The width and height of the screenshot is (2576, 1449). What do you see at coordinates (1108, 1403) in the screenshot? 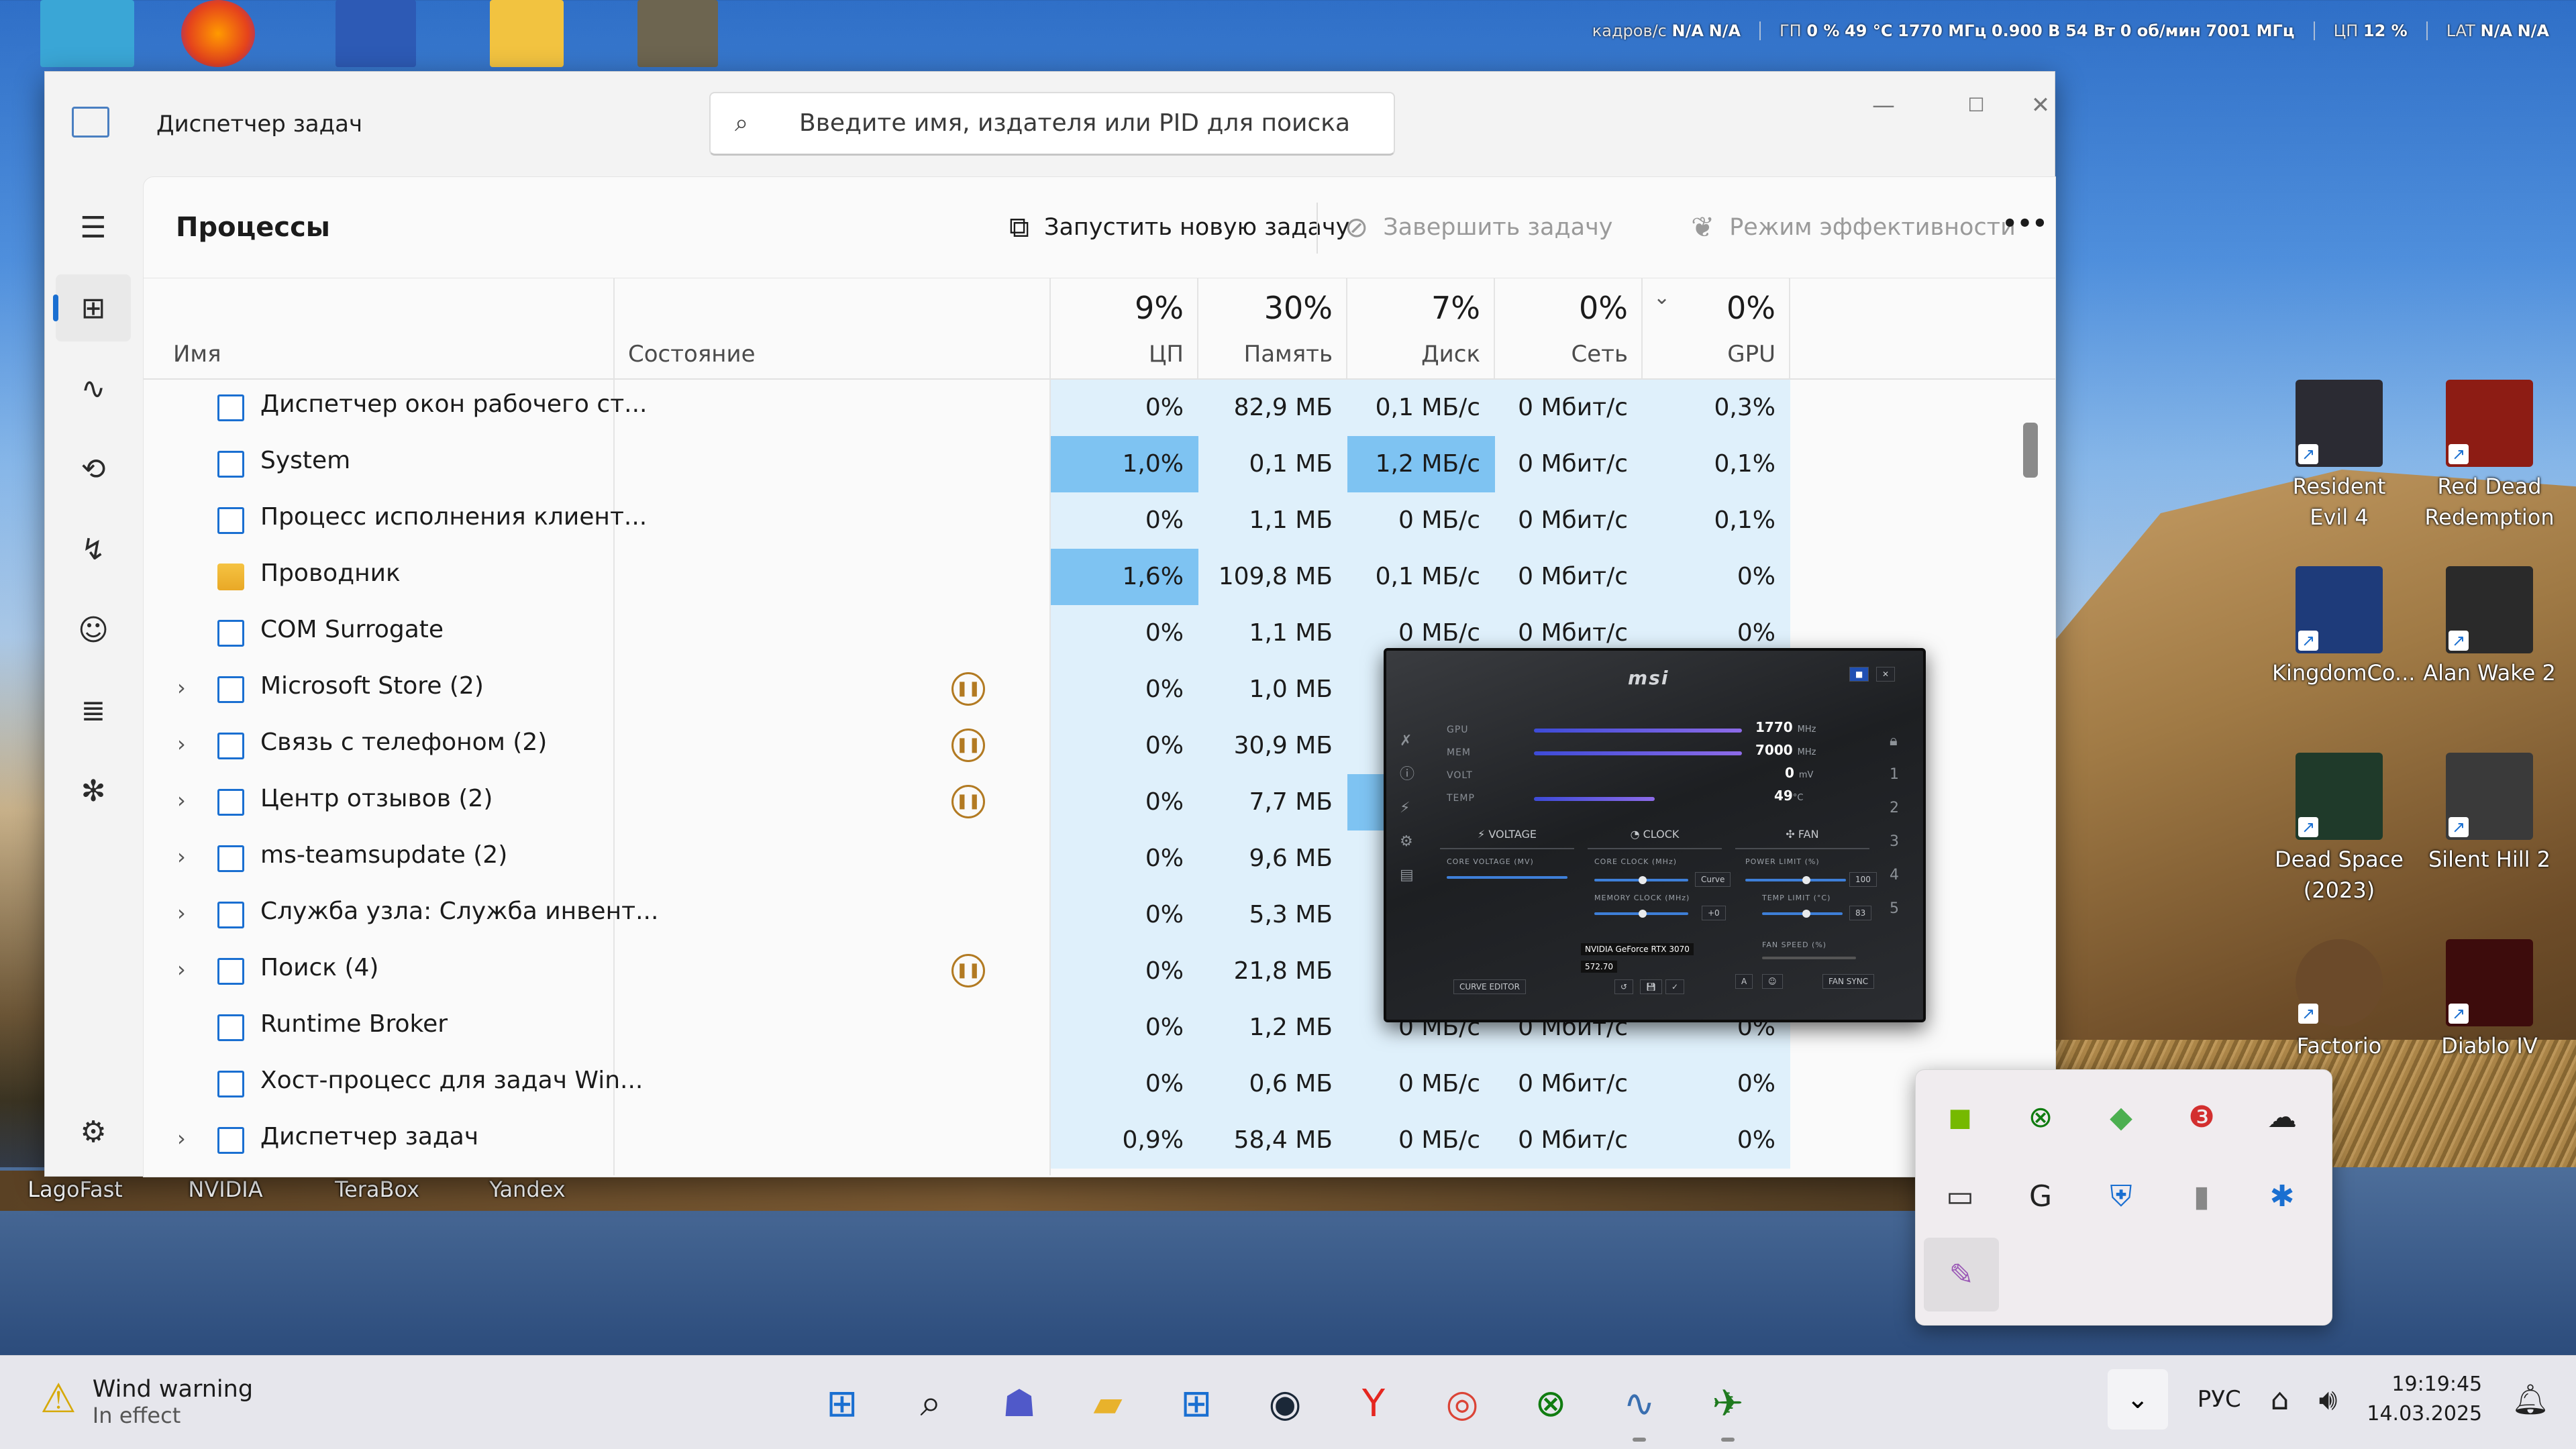
I see `file-explorer-icon: ▰` at bounding box center [1108, 1403].